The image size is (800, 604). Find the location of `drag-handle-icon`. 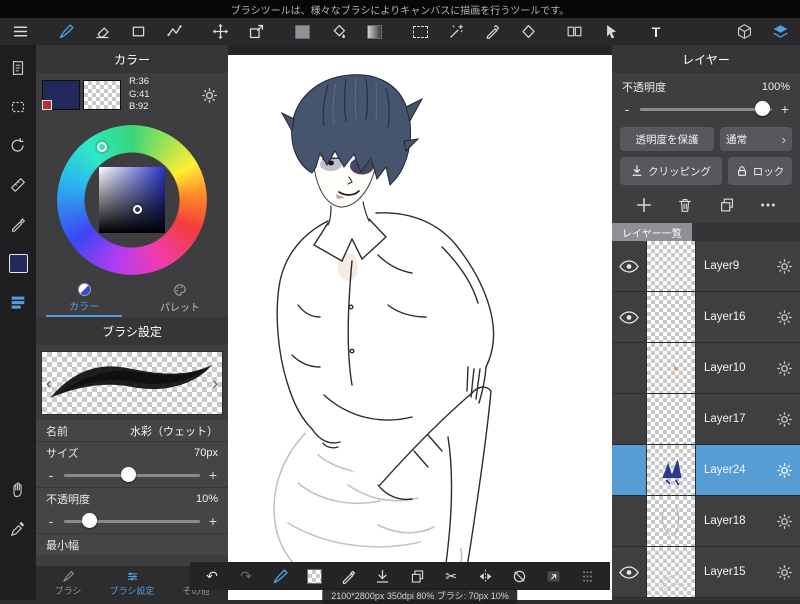

drag-handle-icon is located at coordinates (588, 576).